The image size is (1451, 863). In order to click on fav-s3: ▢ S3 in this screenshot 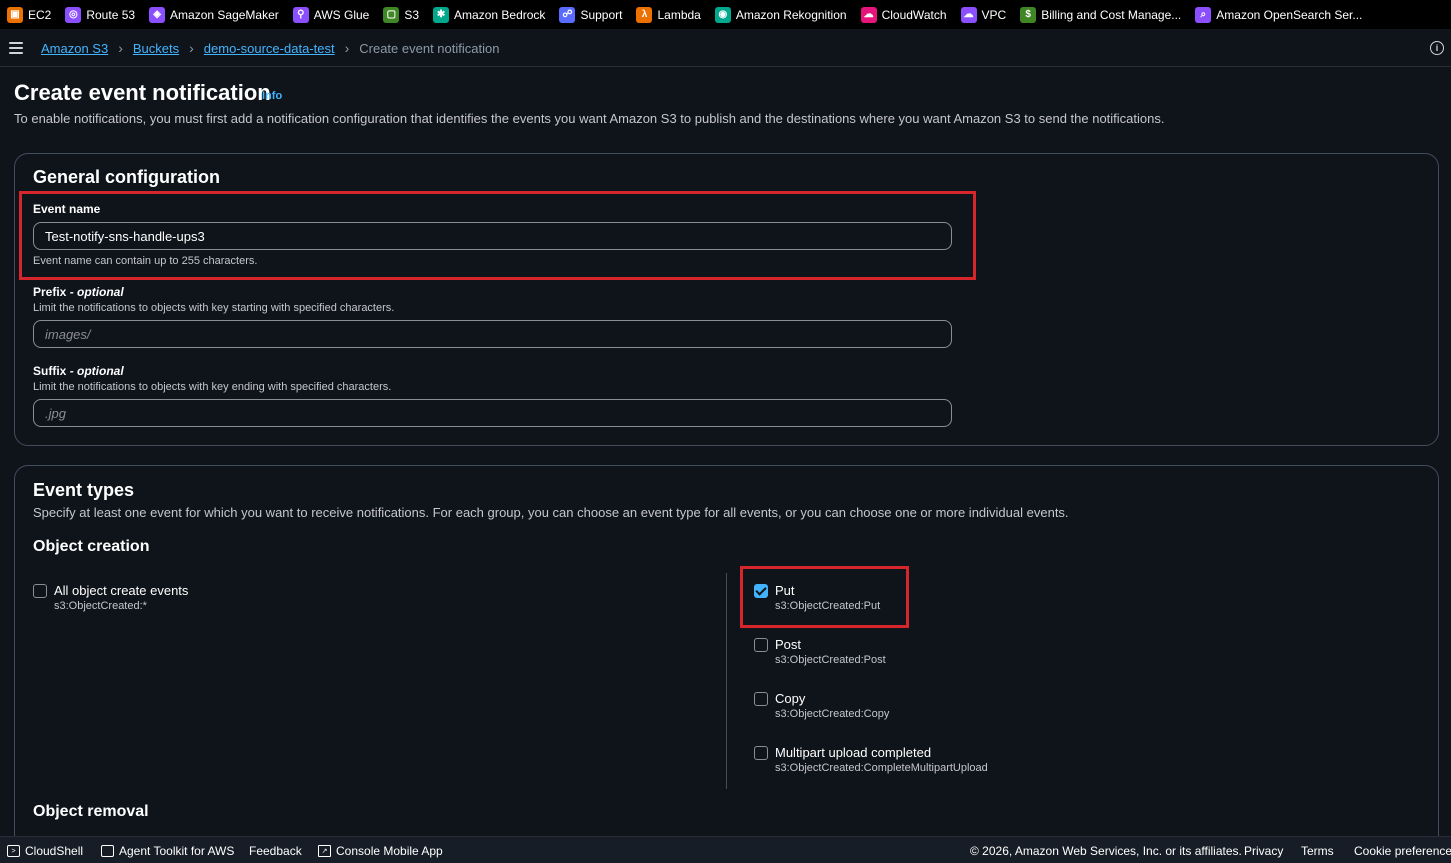, I will do `click(401, 14)`.